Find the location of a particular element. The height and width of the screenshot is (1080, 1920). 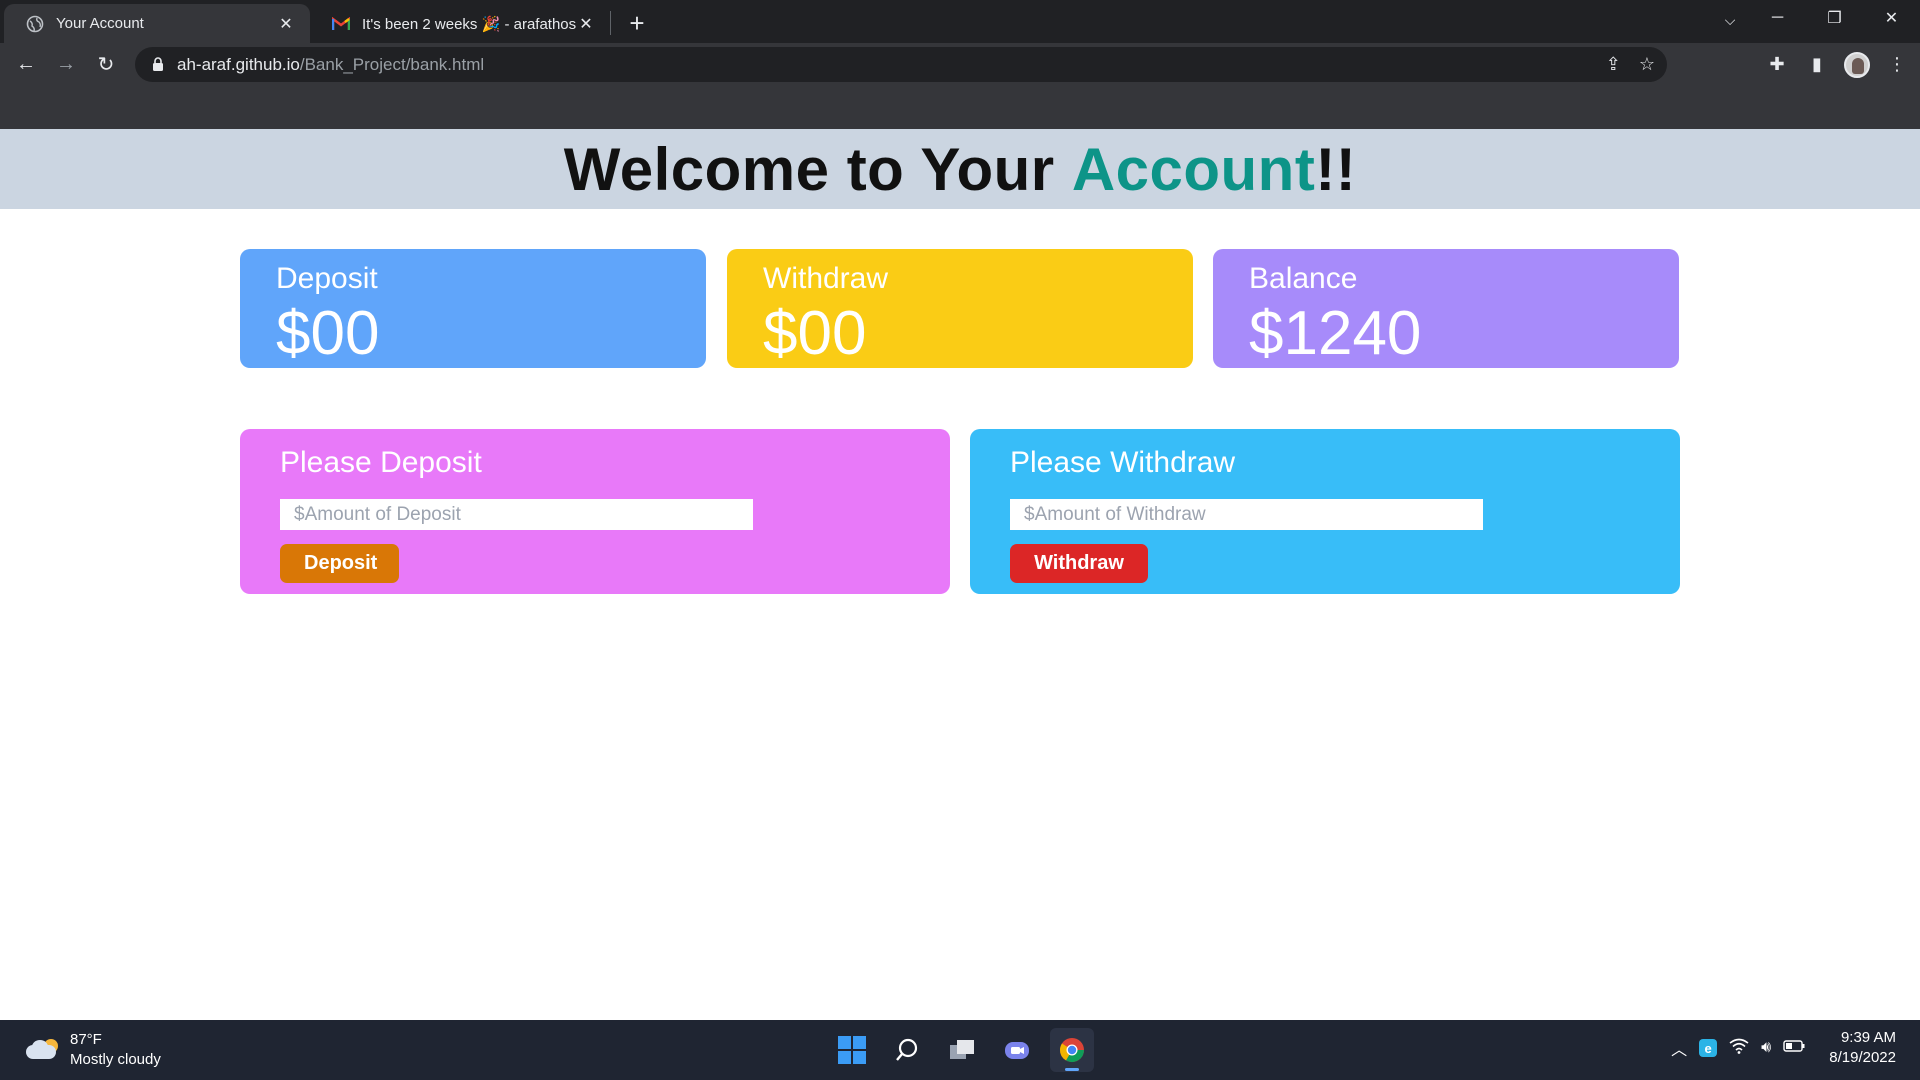

minimize-icon: ─ is located at coordinates (1777, 18).